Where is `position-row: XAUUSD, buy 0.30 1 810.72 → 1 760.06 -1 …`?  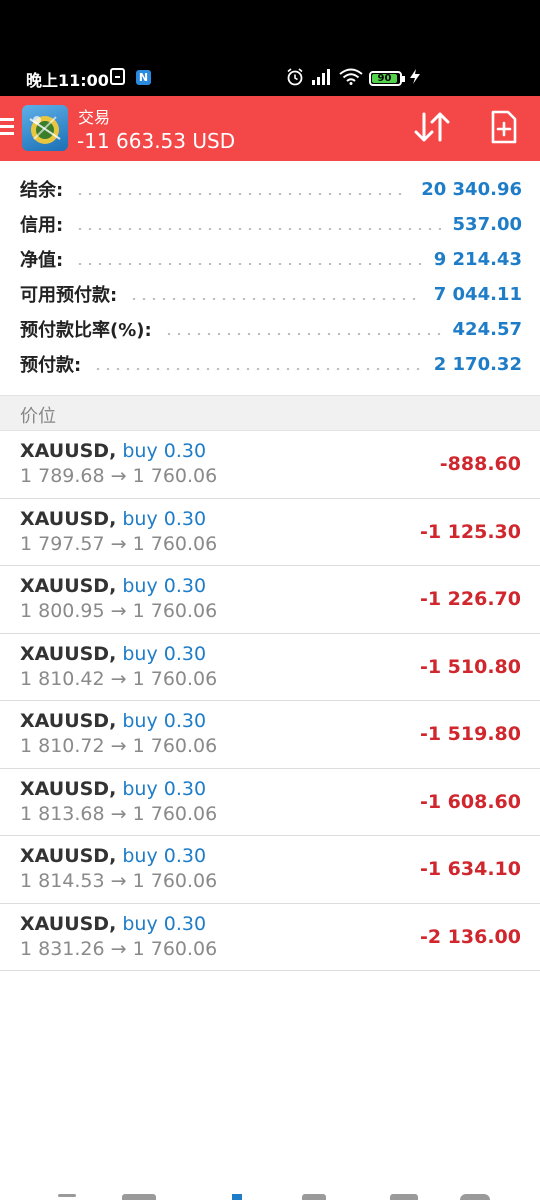 position-row: XAUUSD, buy 0.30 1 810.72 → 1 760.06 -1 … is located at coordinates (270, 735).